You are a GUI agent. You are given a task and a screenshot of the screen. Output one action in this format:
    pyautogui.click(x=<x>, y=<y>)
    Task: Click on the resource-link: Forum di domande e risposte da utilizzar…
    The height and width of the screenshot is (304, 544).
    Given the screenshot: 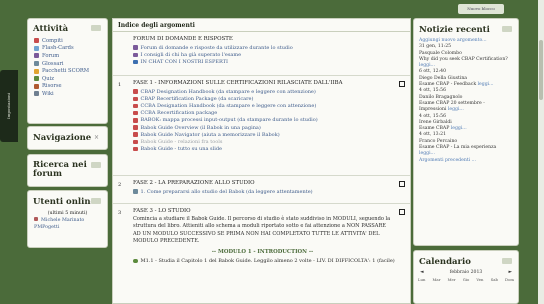 What is the action you would take?
    pyautogui.click(x=262, y=47)
    